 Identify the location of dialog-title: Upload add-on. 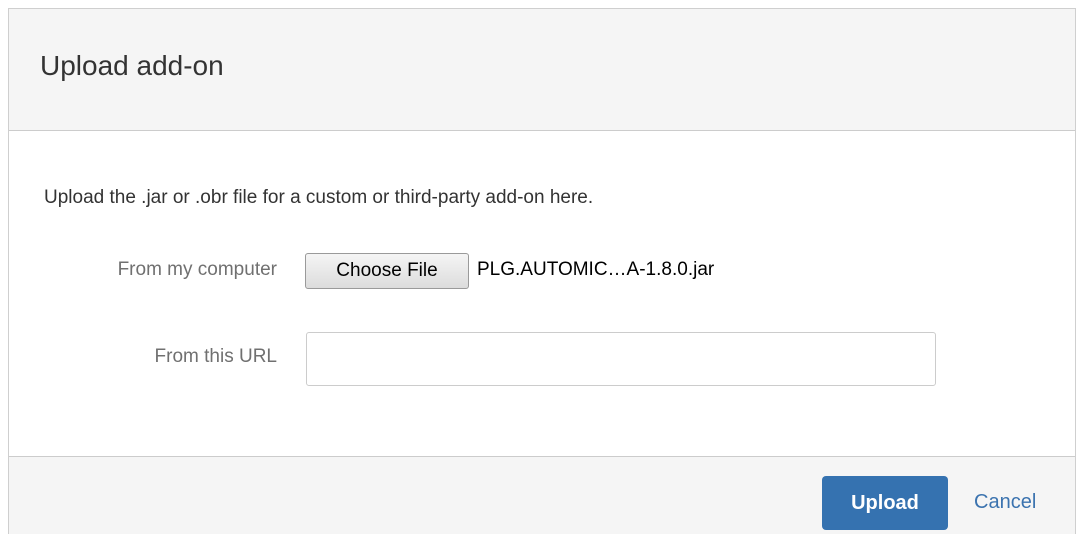
(132, 65).